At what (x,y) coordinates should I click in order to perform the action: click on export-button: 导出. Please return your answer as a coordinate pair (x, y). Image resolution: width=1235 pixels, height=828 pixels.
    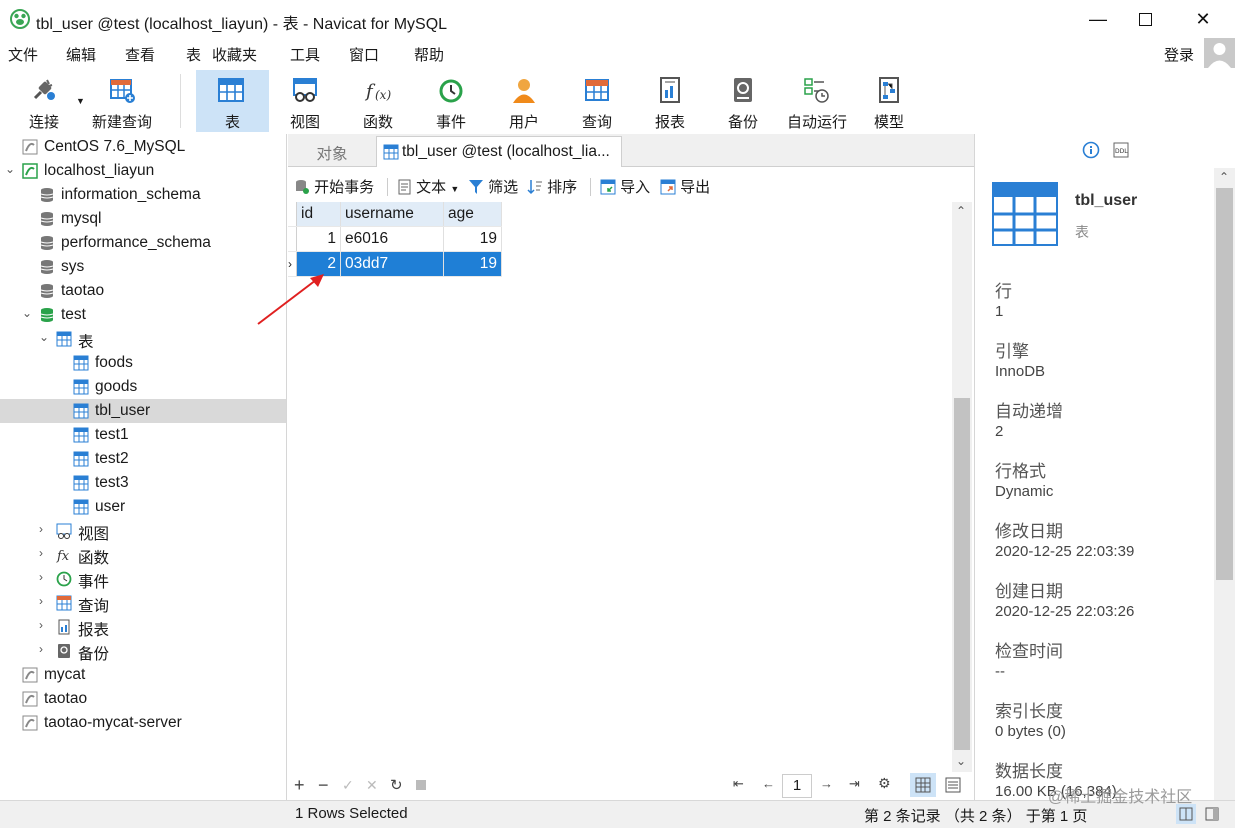
    Looking at the image, I should click on (685, 186).